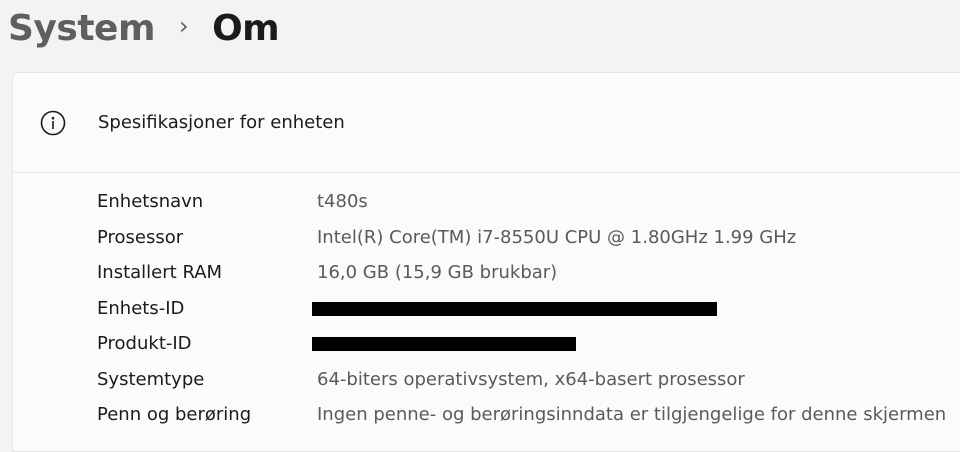  I want to click on spec-label: Prosessor, so click(140, 237).